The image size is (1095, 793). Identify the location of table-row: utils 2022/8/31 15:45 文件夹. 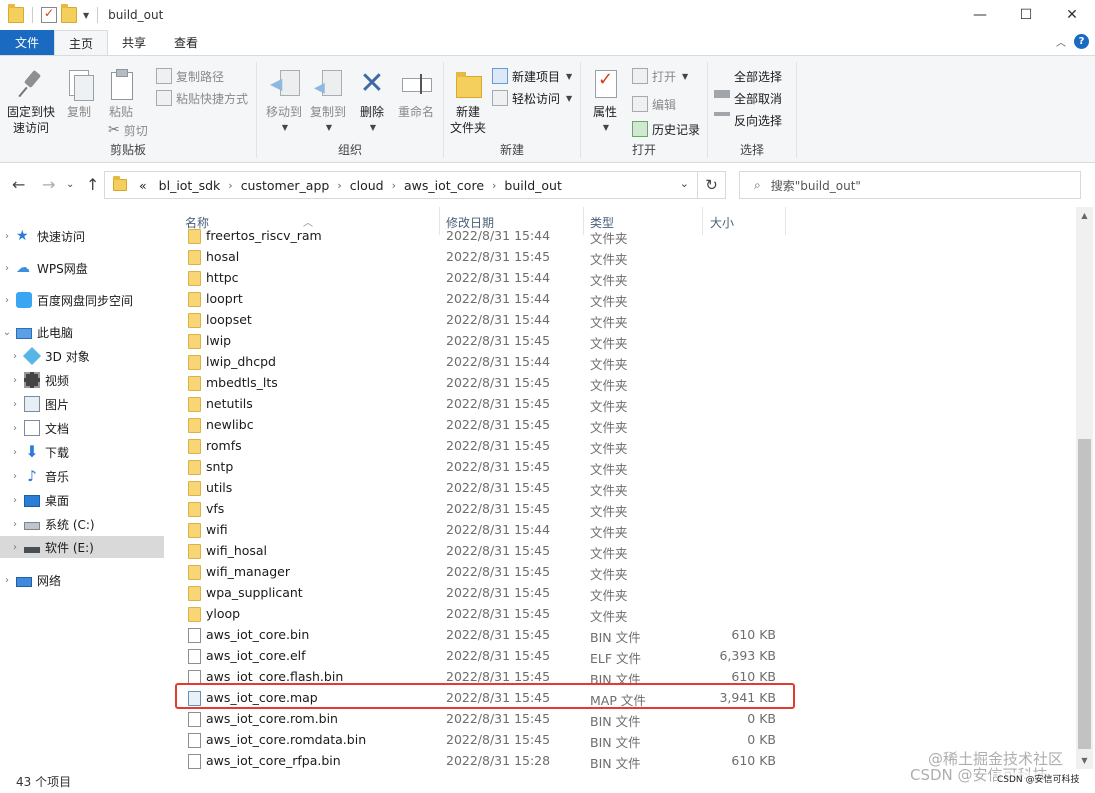
(625, 488).